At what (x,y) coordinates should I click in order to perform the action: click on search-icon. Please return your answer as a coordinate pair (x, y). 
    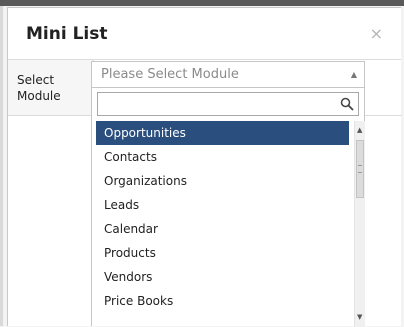
    Looking at the image, I should click on (347, 104).